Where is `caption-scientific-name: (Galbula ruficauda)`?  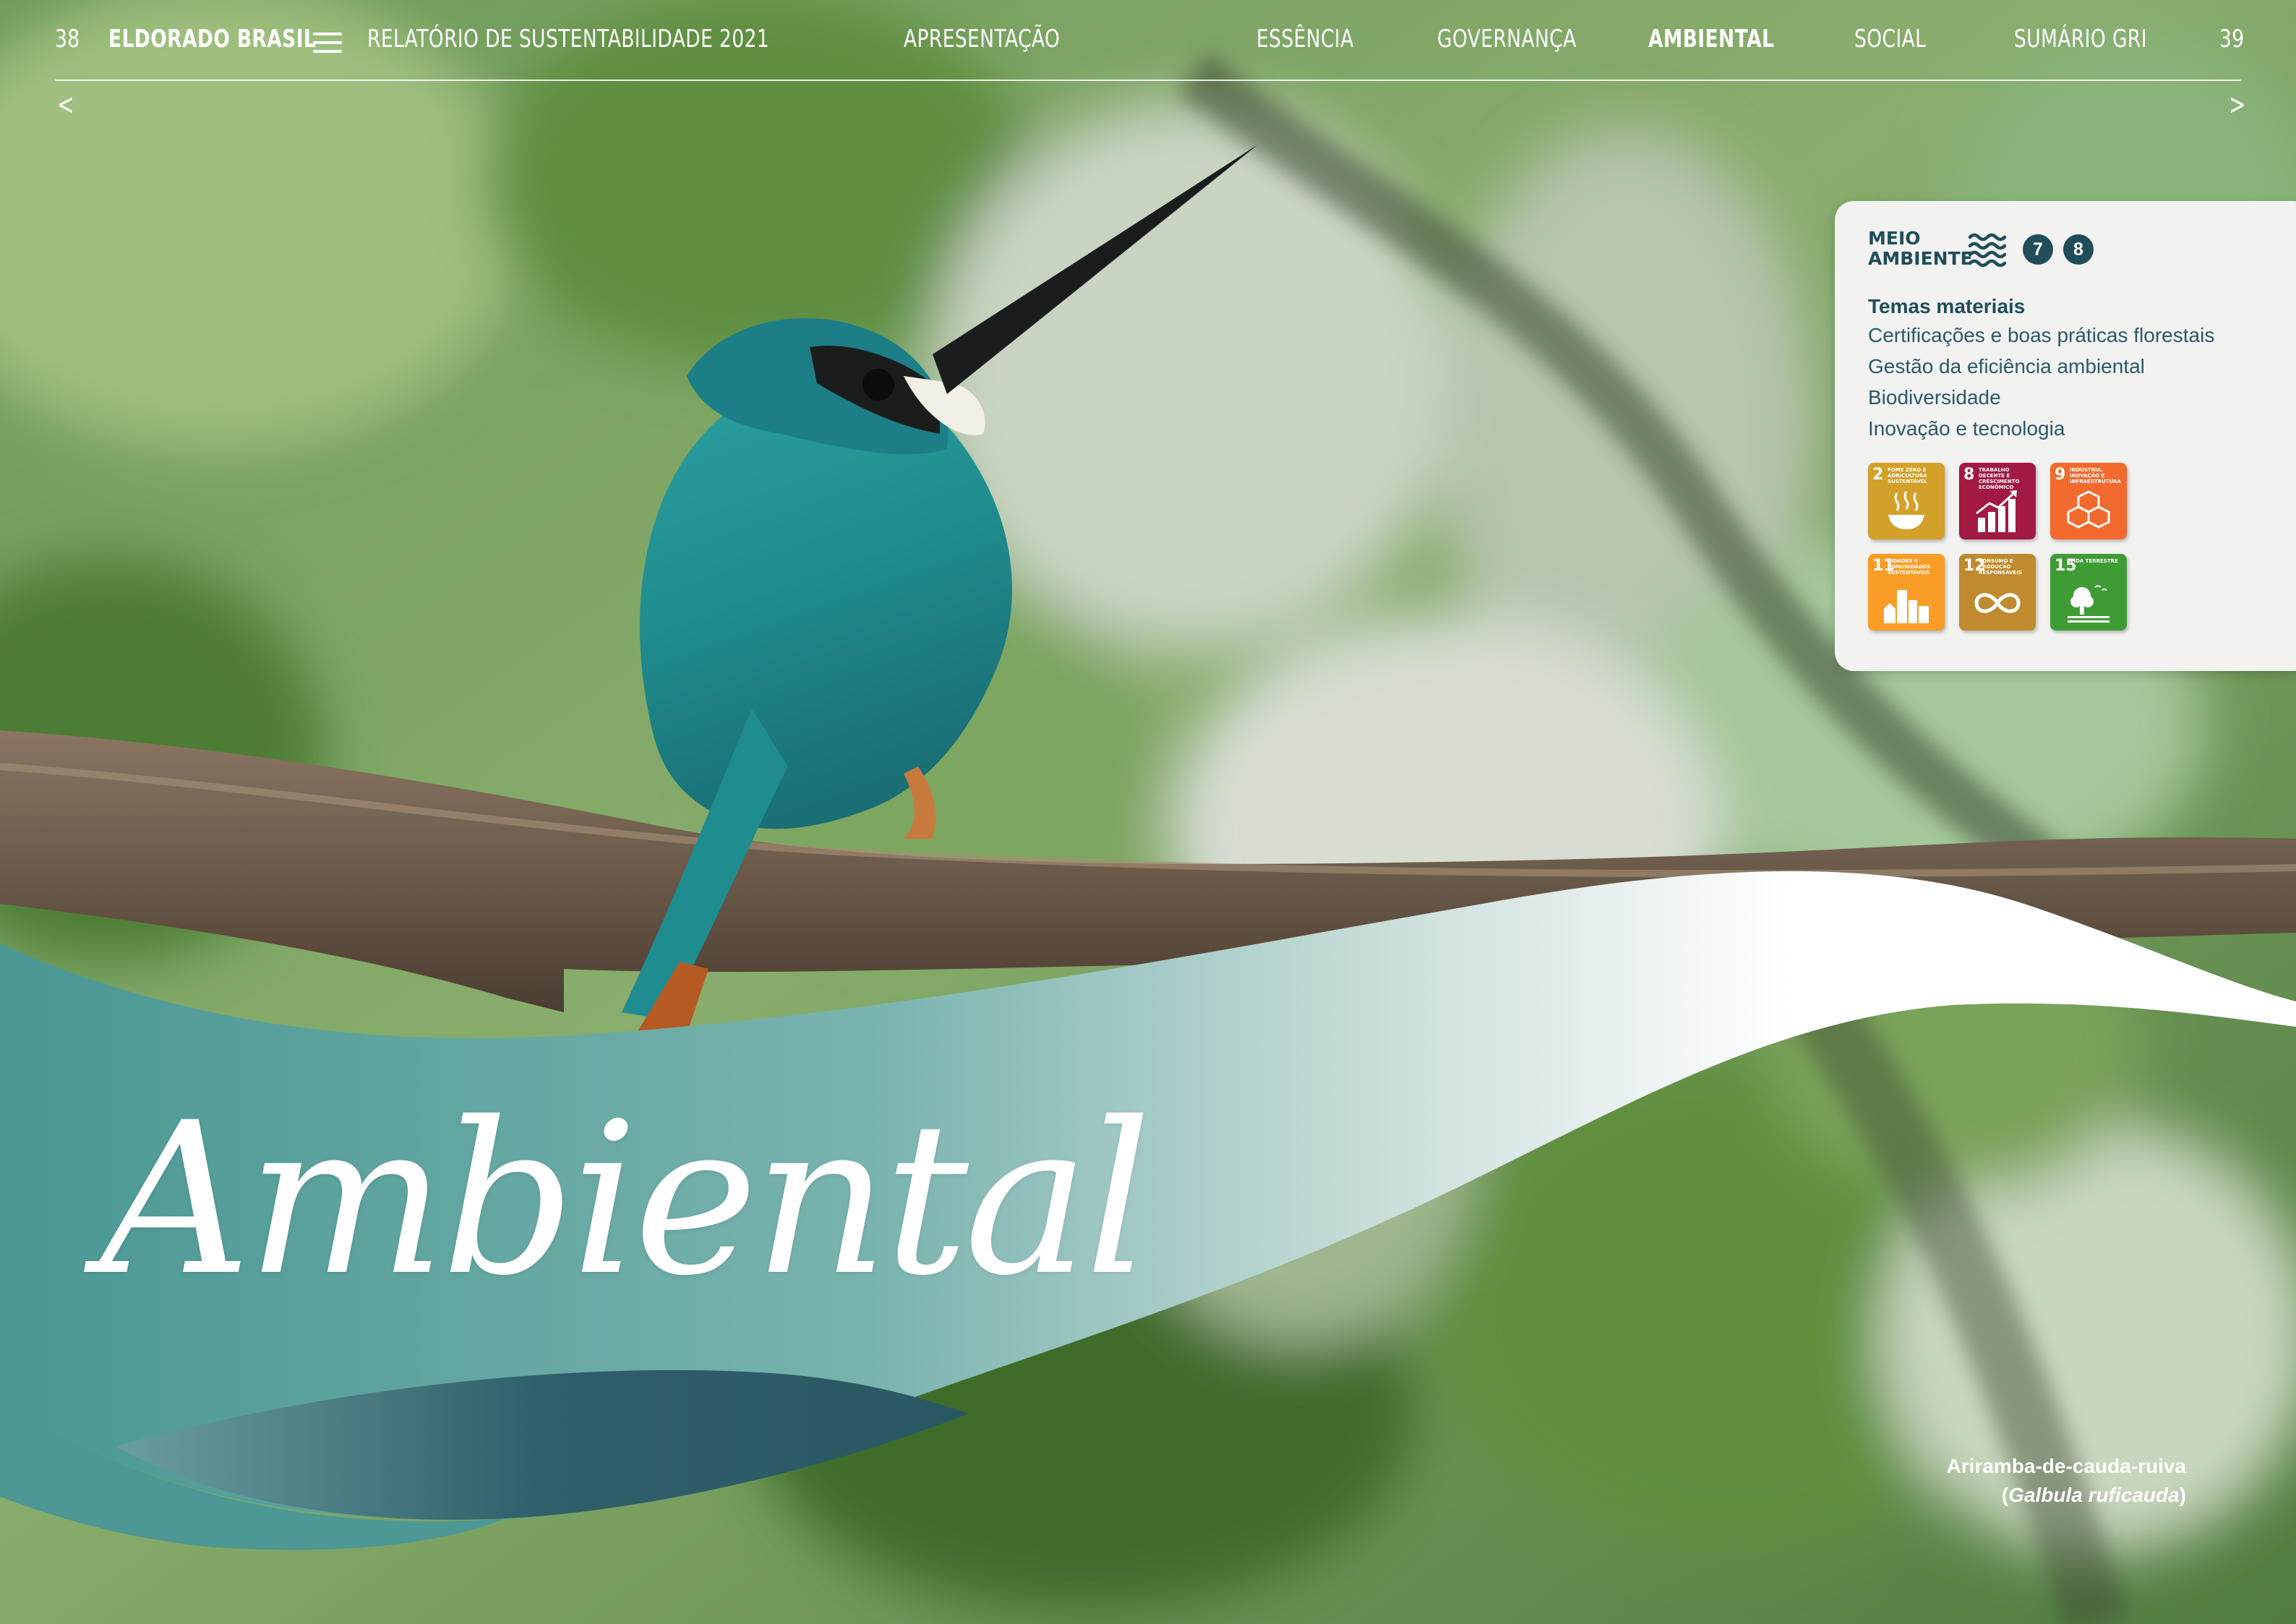 caption-scientific-name: (Galbula ruficauda) is located at coordinates (2093, 1495).